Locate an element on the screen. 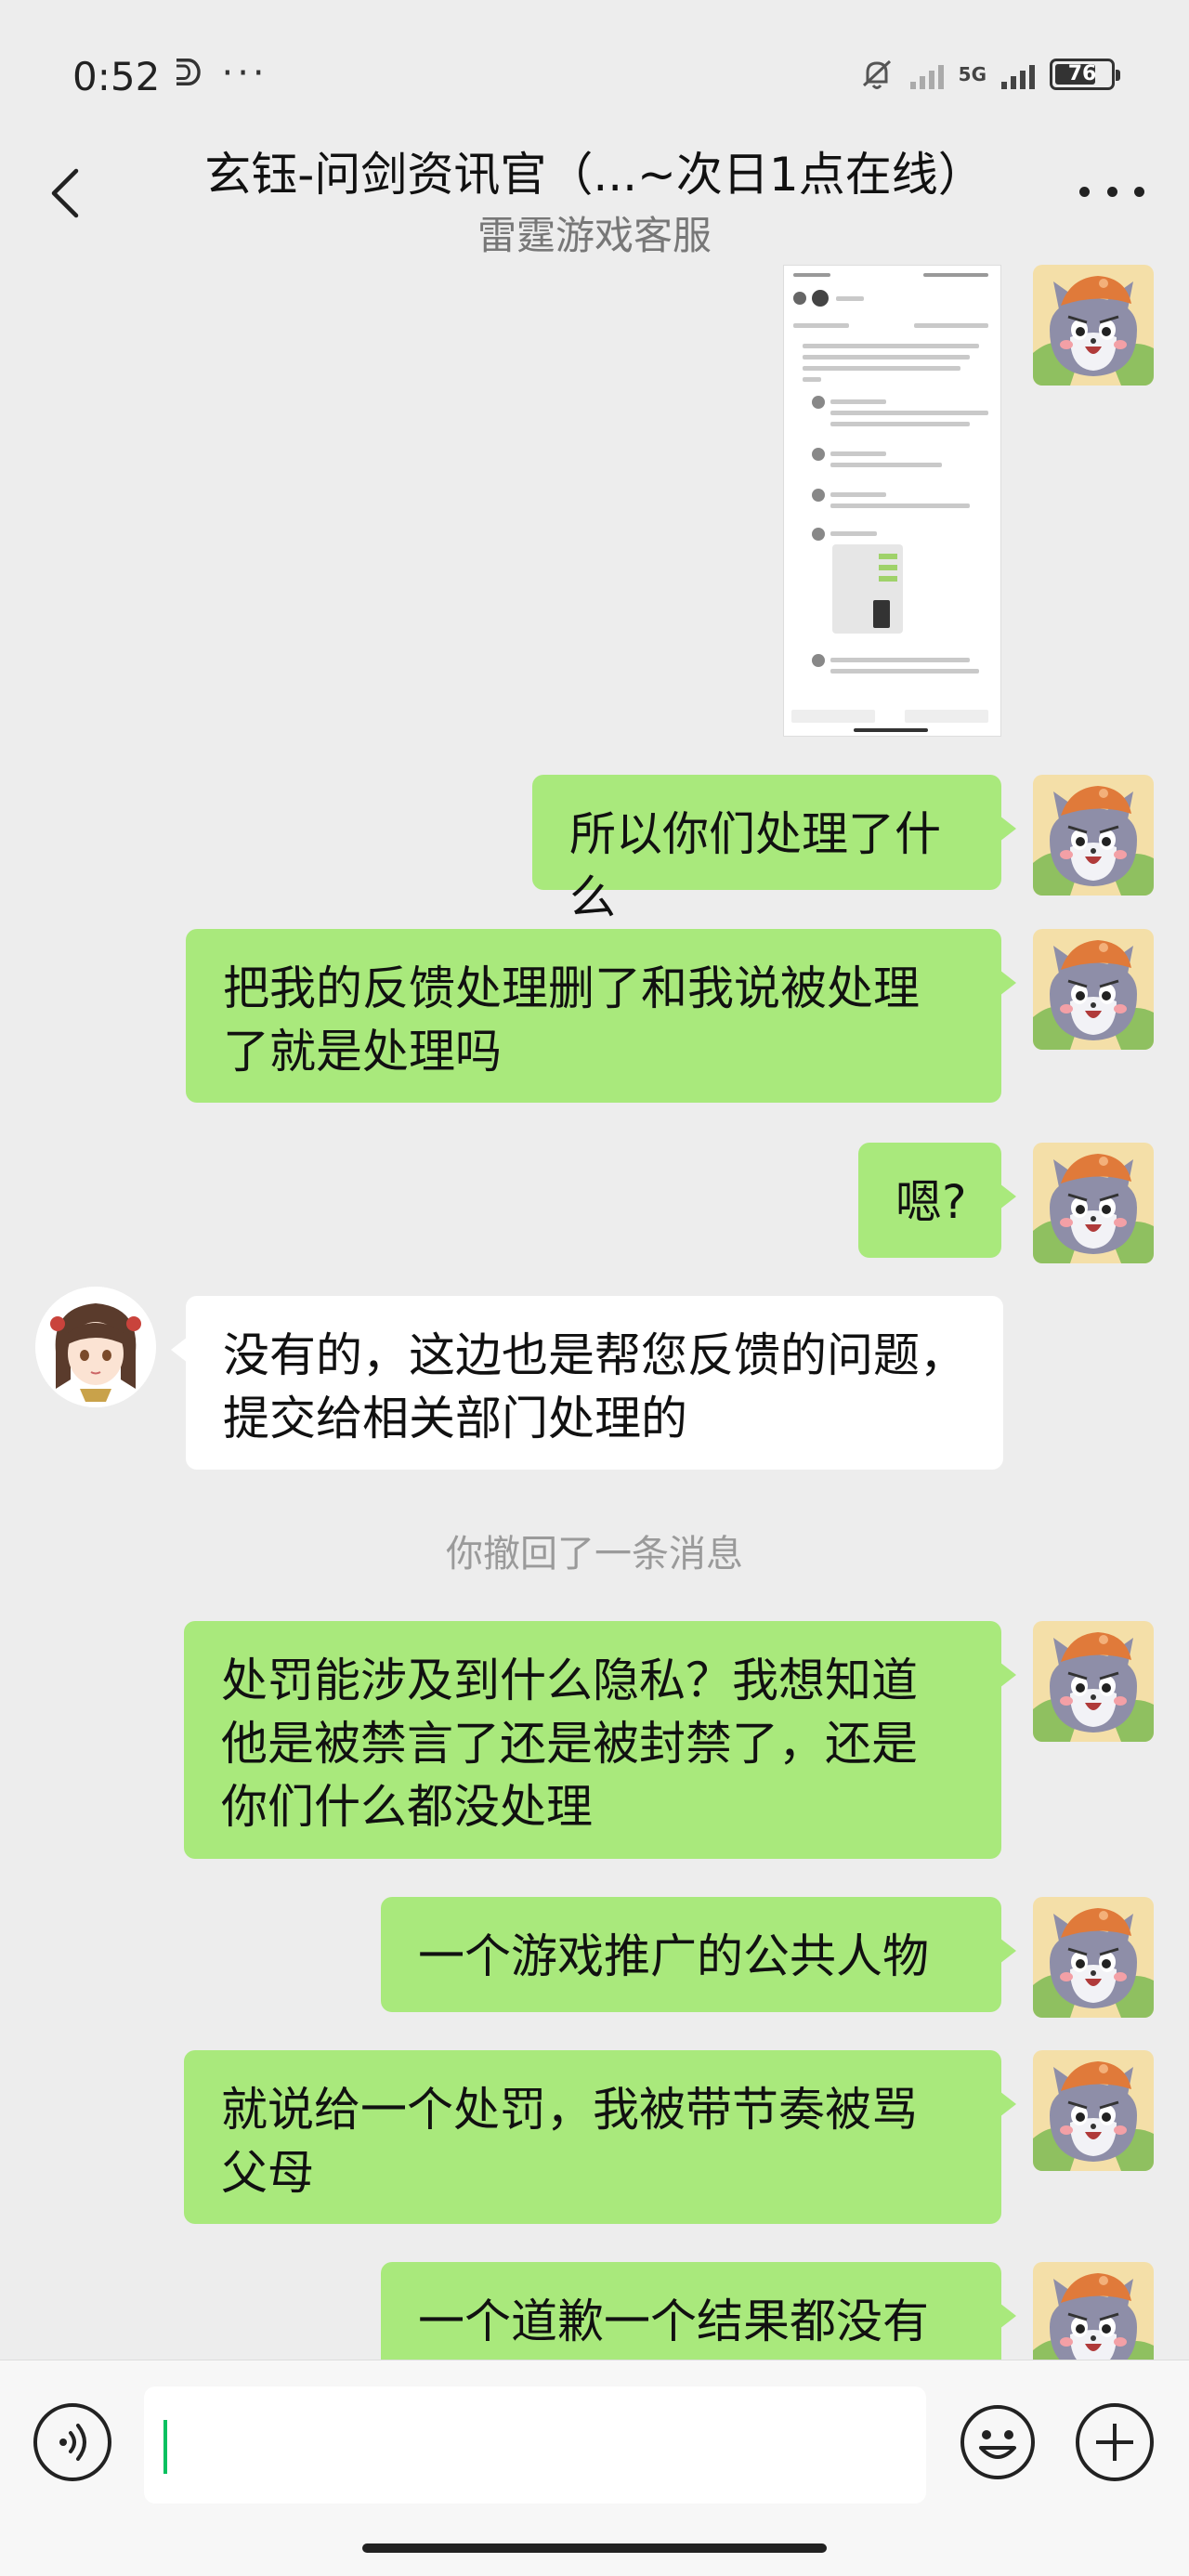 The width and height of the screenshot is (1189, 2576). message-text-line: 提交给相关部门处理的 is located at coordinates (455, 1418).